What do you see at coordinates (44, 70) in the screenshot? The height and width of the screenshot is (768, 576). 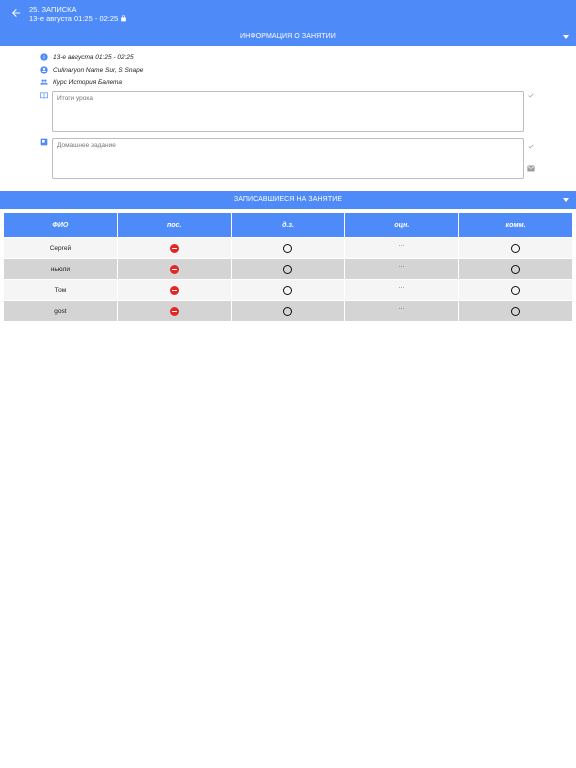 I see `person-icon` at bounding box center [44, 70].